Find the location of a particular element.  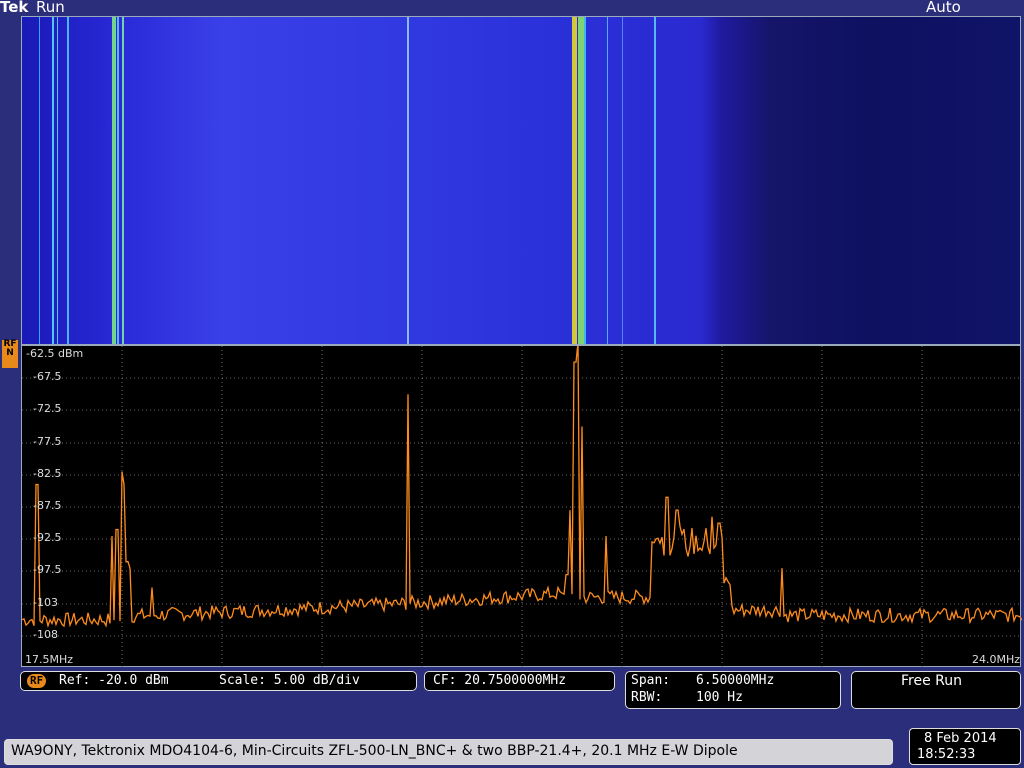

y-tick-label: -97.5 is located at coordinates (47, 570).